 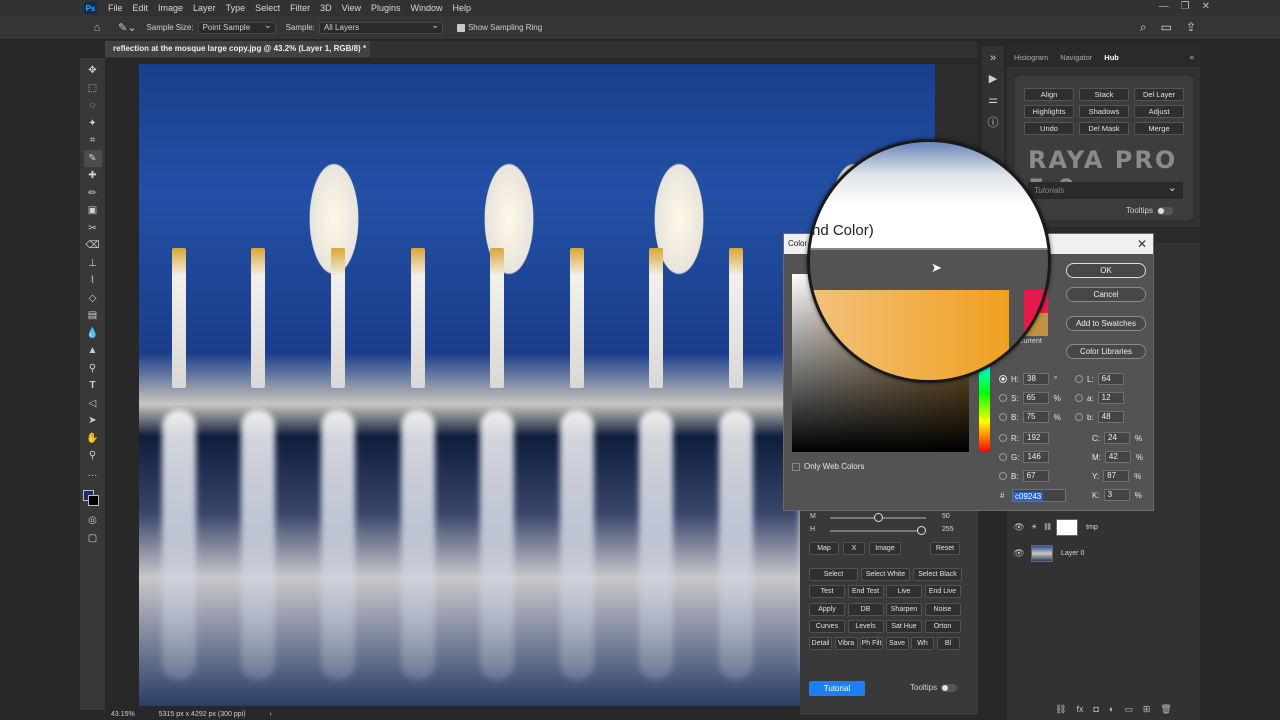 What do you see at coordinates (1060, 709) in the screenshot?
I see `link-layers-icon: ⛓` at bounding box center [1060, 709].